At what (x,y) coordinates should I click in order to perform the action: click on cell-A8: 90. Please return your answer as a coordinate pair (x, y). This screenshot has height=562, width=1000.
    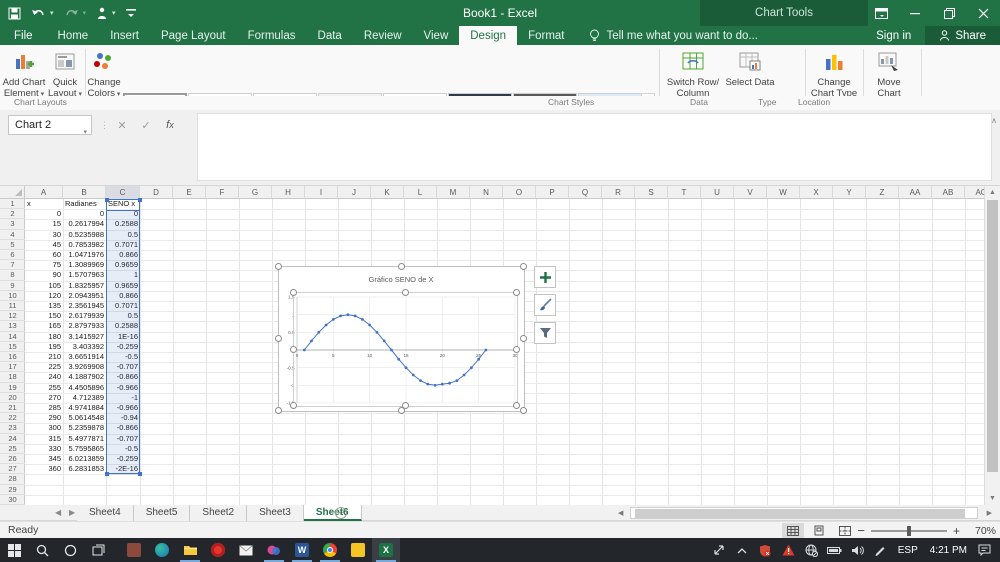
    Looking at the image, I should click on (44, 275).